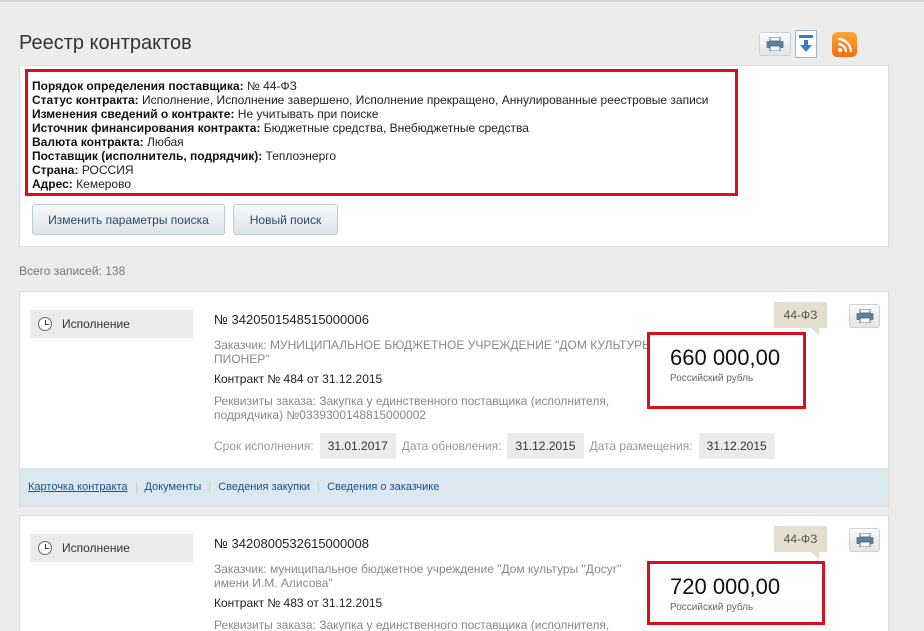 The width and height of the screenshot is (924, 631). Describe the element at coordinates (725, 586) in the screenshot. I see `price-amount: 720 000,00` at that location.